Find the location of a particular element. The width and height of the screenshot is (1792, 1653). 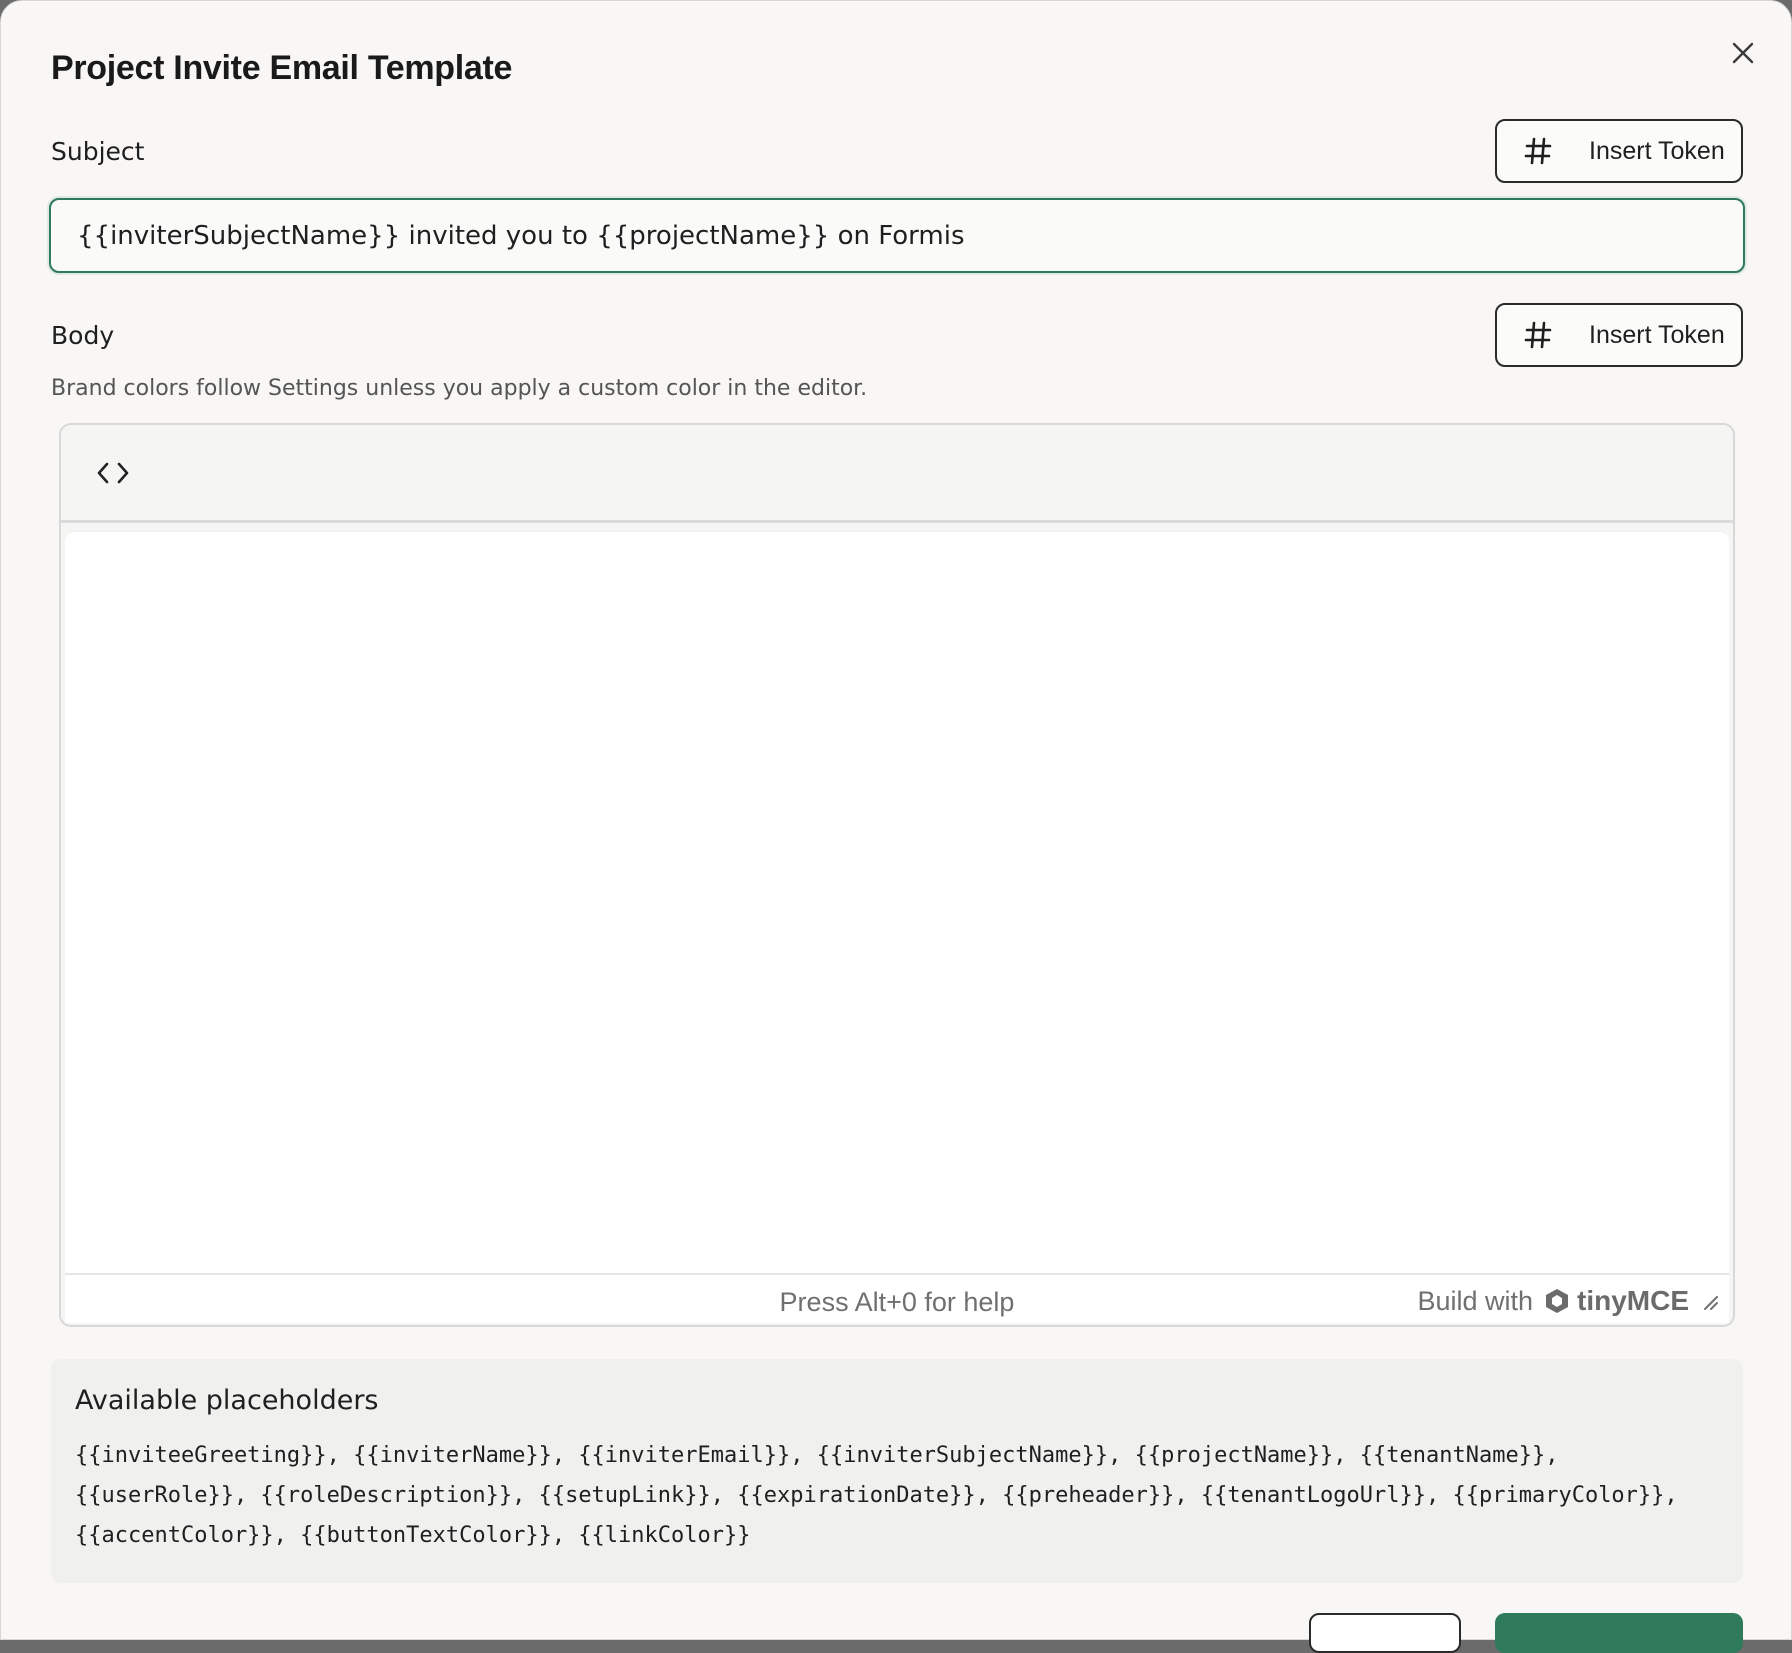

close-icon is located at coordinates (1743, 53).